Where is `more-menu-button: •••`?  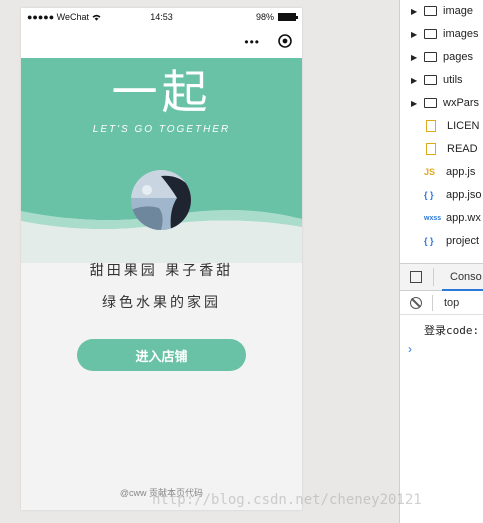
more-menu-button: ••• is located at coordinates (252, 42).